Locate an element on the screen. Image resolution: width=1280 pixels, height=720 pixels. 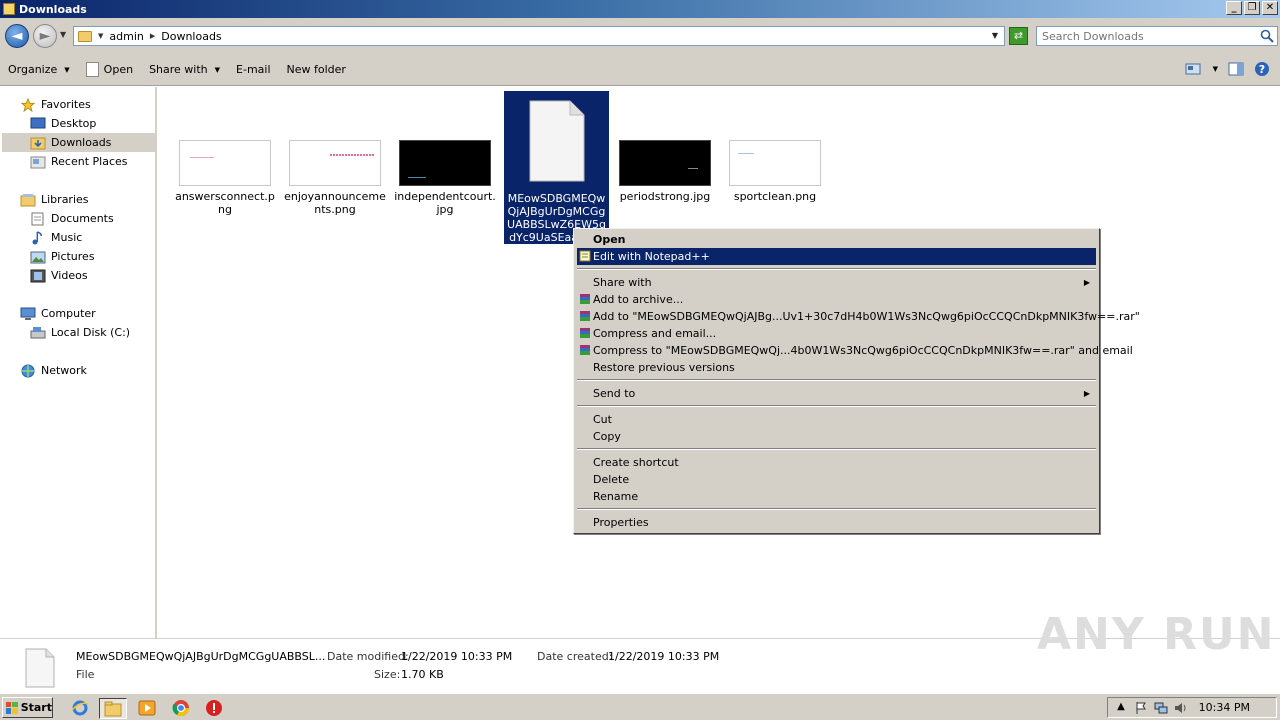
menu-item-edit-notepadpp: Edit with Notepad++ is located at coordinates (836, 256).